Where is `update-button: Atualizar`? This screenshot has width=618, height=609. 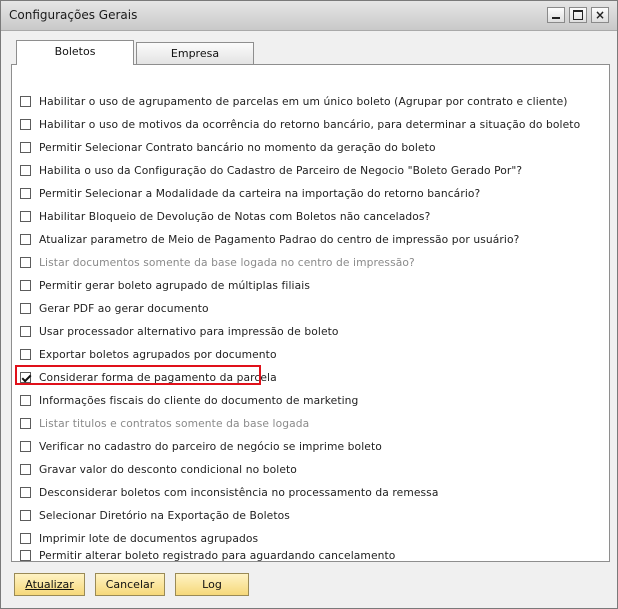 update-button: Atualizar is located at coordinates (49, 584).